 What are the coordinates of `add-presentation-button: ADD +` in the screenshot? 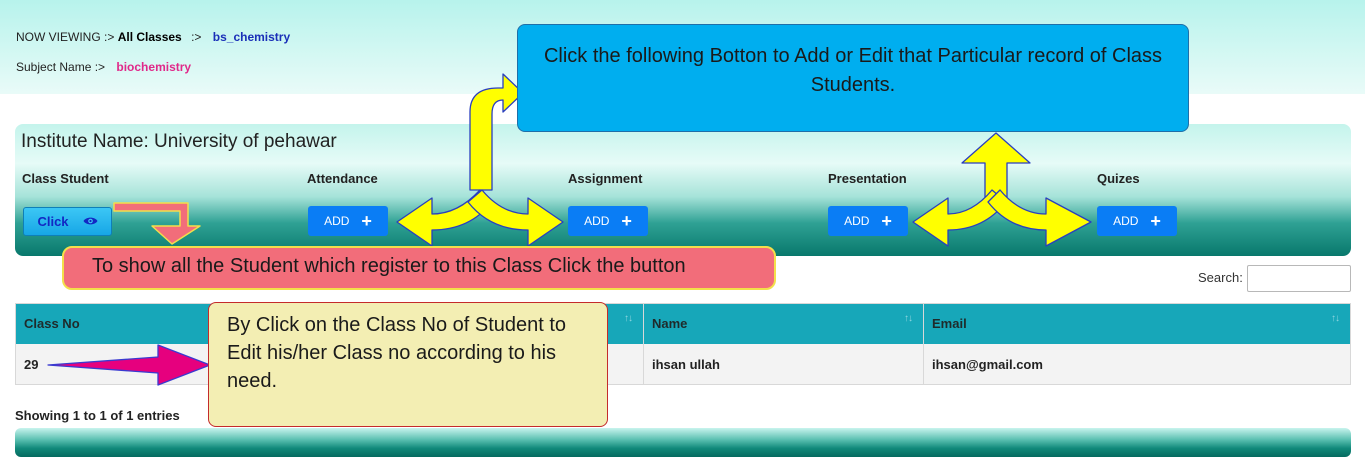 It's located at (868, 221).